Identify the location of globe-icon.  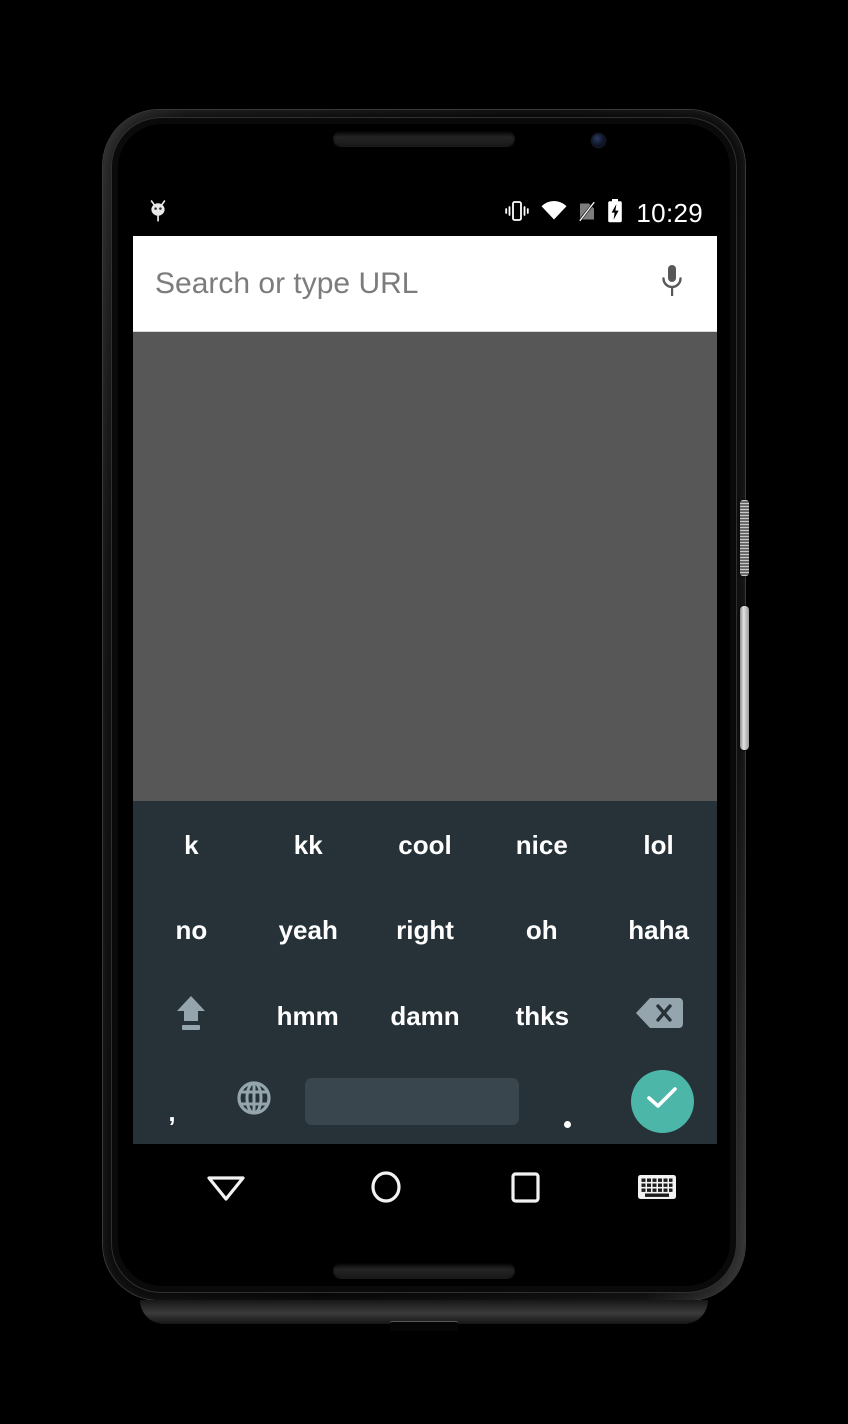
(254, 1101).